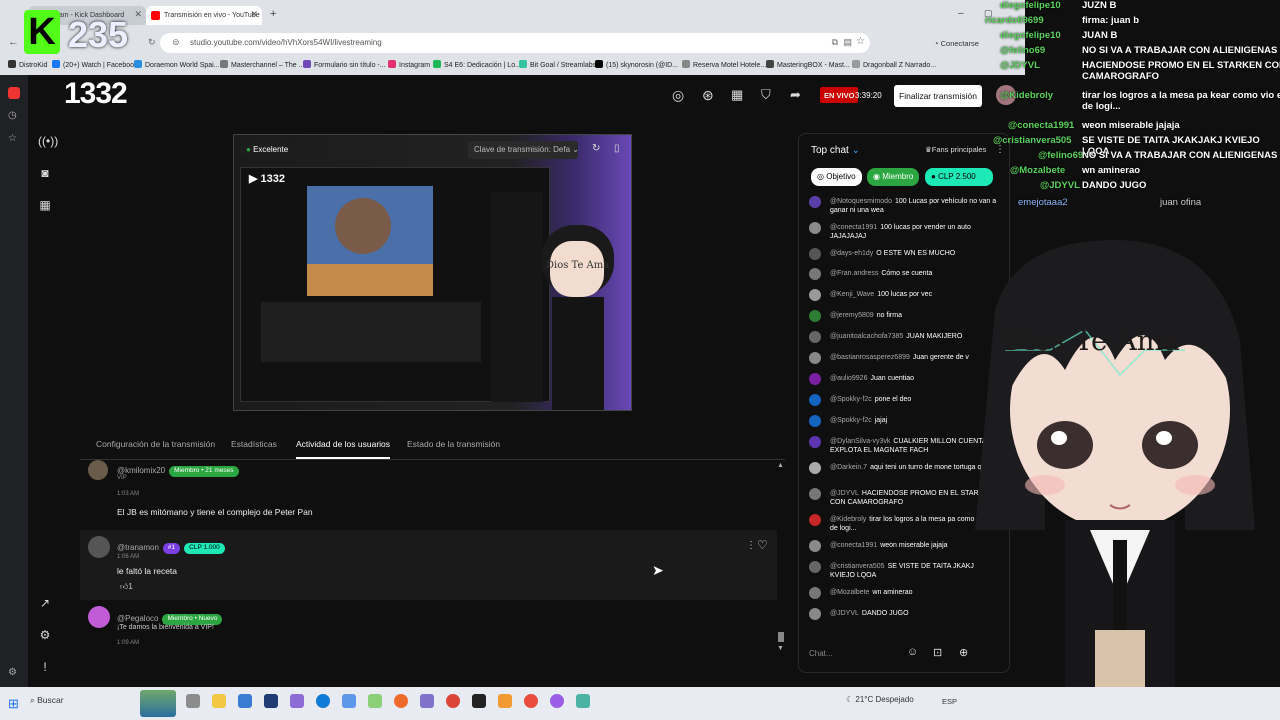 This screenshot has height=720, width=1280. Describe the element at coordinates (860, 441) in the screenshot. I see `chat-author: @DylanSilva-vy3vk` at that location.